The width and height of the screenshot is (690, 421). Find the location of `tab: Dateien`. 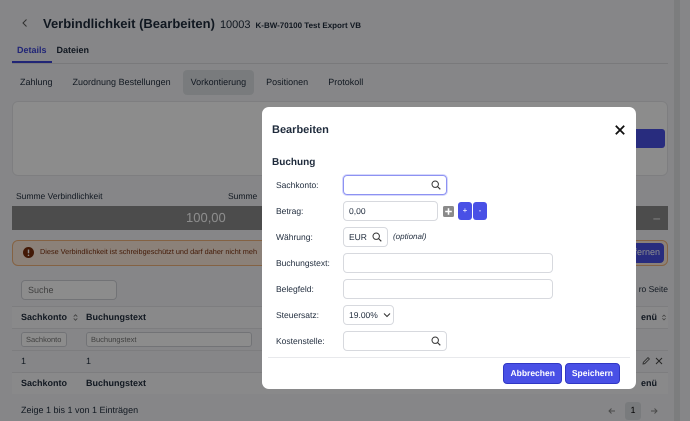

tab: Dateien is located at coordinates (73, 51).